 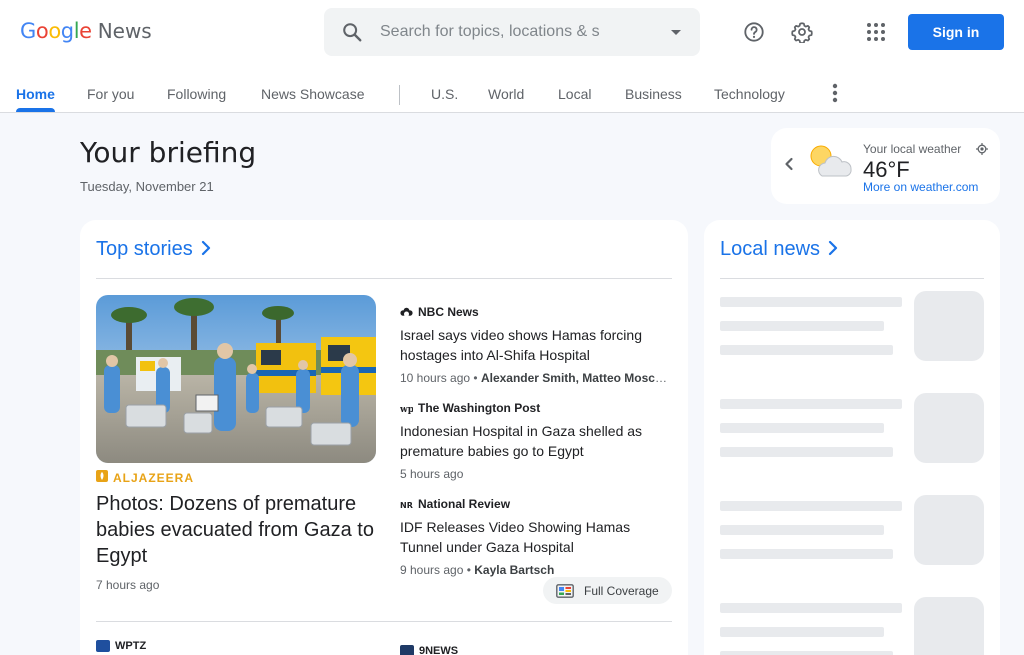 What do you see at coordinates (432, 474) in the screenshot?
I see `story-timestamp: 5 hours ago` at bounding box center [432, 474].